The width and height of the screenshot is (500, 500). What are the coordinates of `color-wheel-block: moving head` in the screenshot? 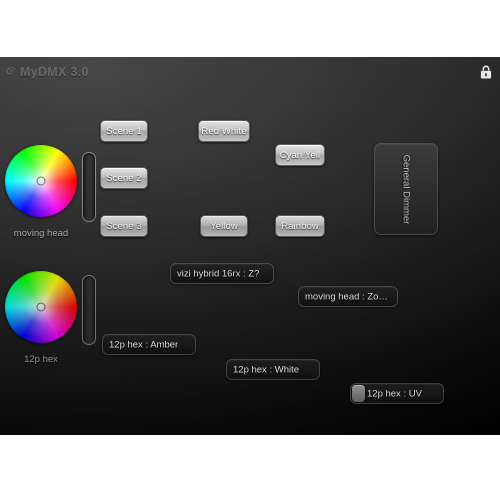 It's located at (41, 192).